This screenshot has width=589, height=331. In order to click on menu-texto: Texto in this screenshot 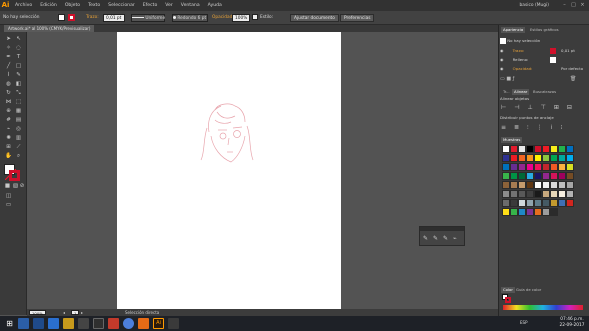, I will do `click(94, 5)`.